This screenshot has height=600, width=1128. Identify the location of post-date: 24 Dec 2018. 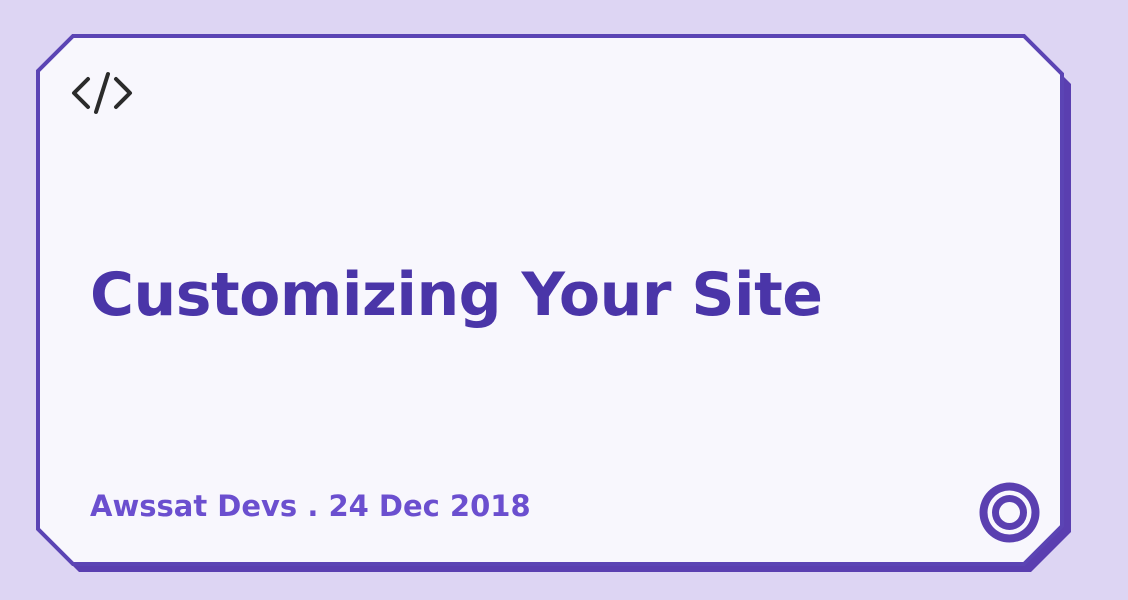
(429, 506).